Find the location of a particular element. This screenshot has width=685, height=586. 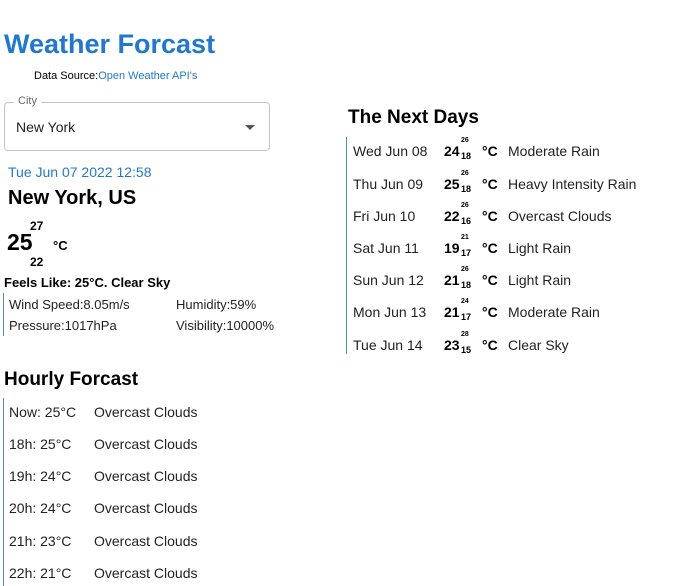

current-temp-low: 22 is located at coordinates (37, 262).